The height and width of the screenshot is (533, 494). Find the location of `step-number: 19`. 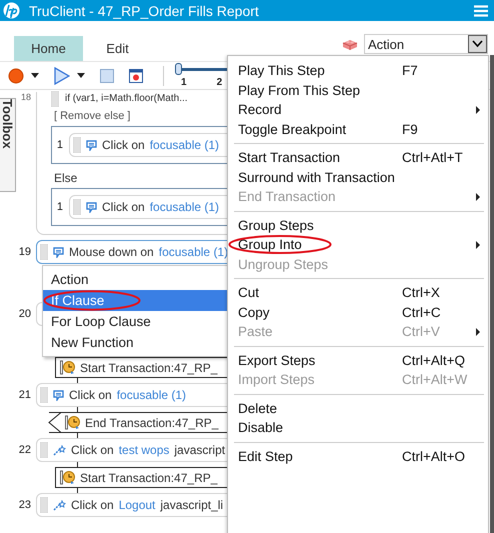

step-number: 19 is located at coordinates (25, 252).